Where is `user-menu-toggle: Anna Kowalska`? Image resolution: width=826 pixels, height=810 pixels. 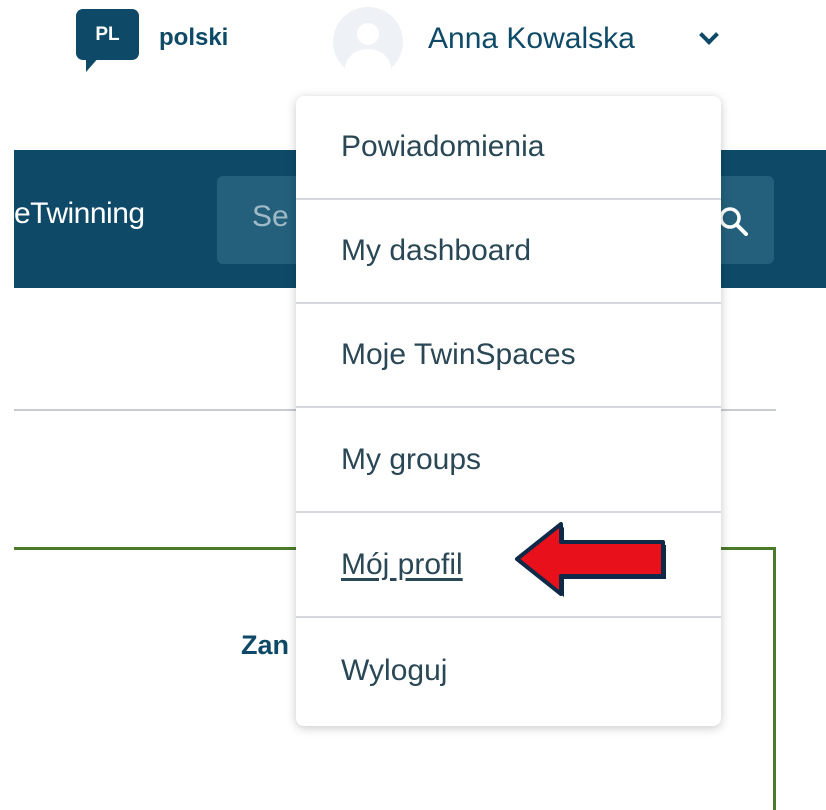 user-menu-toggle: Anna Kowalska is located at coordinates (531, 39).